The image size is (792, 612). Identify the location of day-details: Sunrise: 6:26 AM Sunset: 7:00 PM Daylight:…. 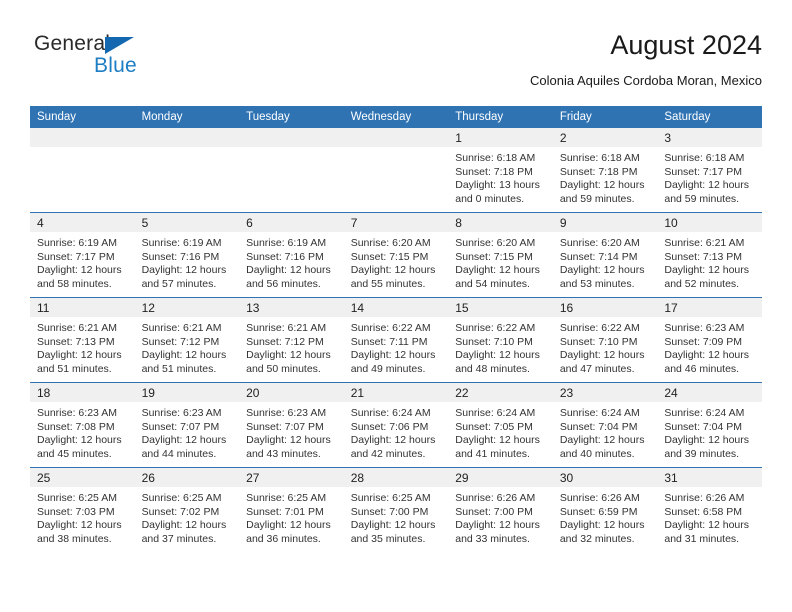
(500, 516).